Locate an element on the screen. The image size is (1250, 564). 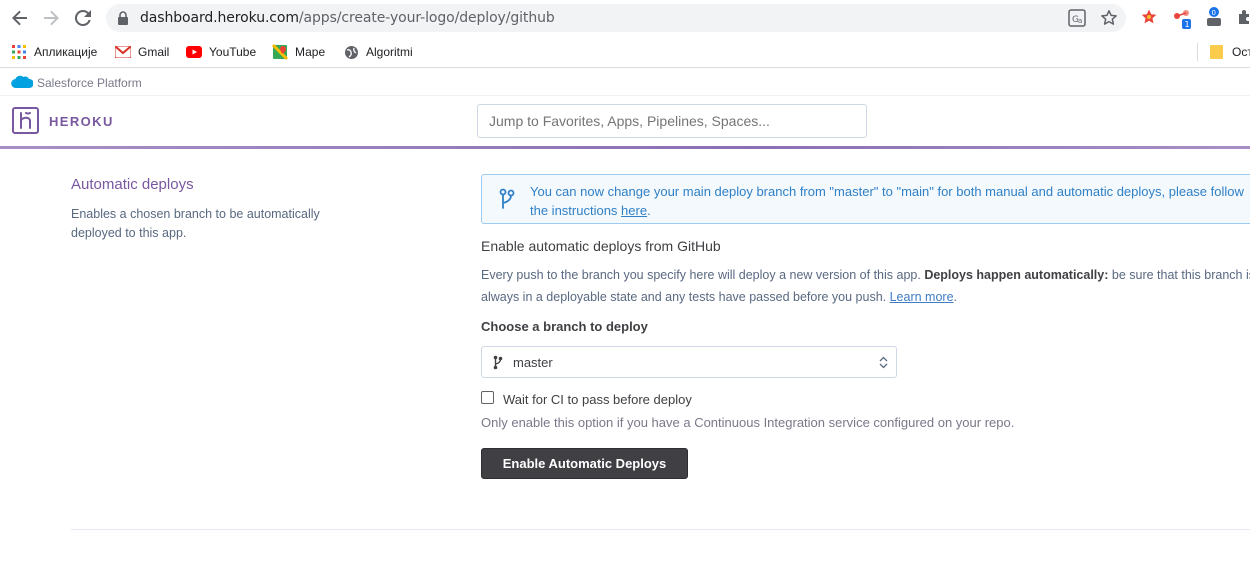
bookmark-label: Algoritmi is located at coordinates (389, 52).